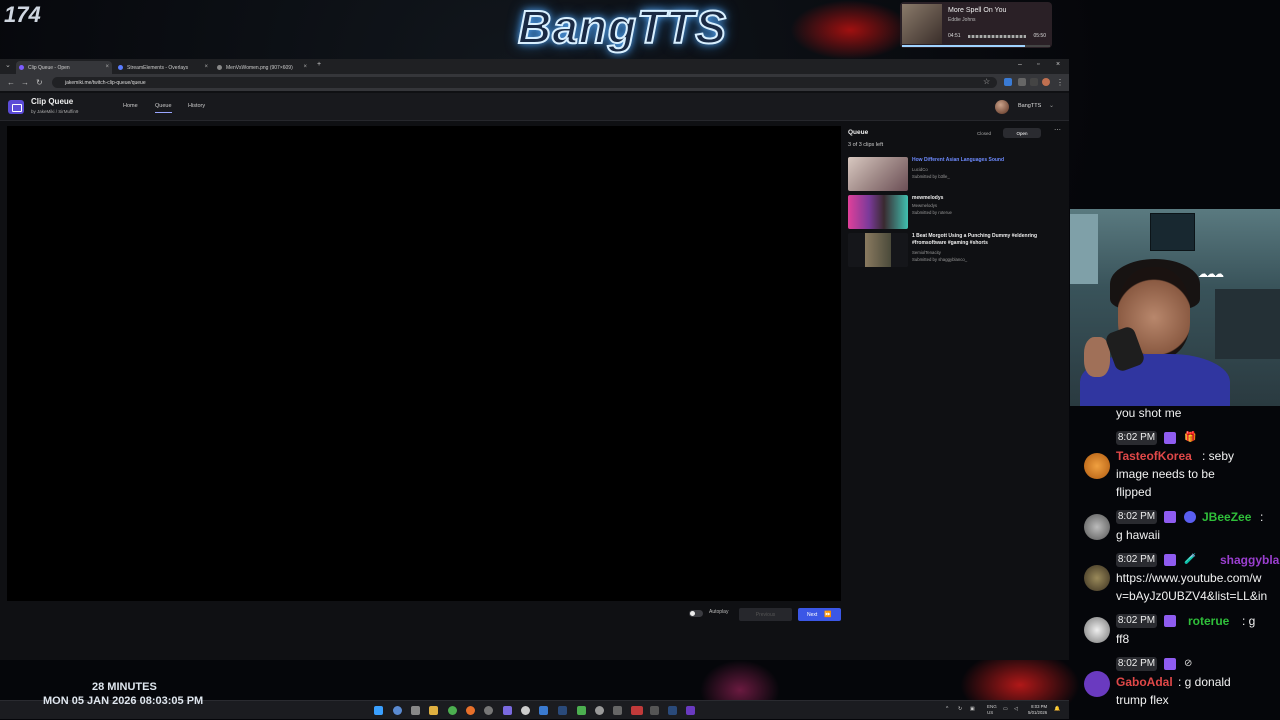  What do you see at coordinates (1016, 709) in the screenshot?
I see `volume-icon: ◁` at bounding box center [1016, 709].